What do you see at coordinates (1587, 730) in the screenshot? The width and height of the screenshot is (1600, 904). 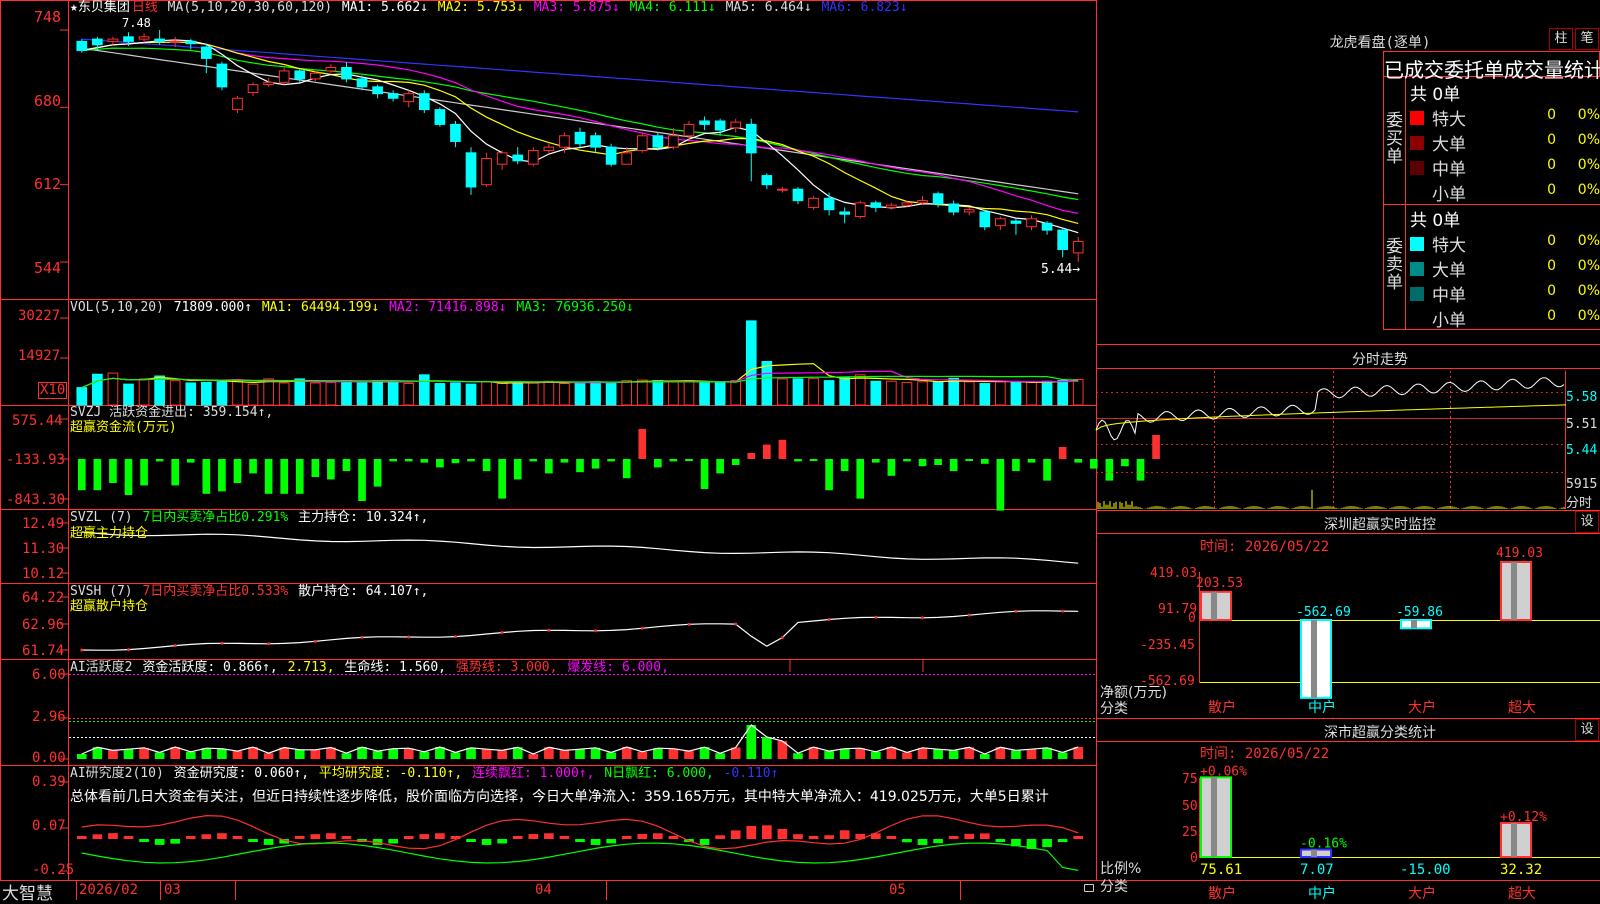 I see `sz-class-settings-button: 设` at bounding box center [1587, 730].